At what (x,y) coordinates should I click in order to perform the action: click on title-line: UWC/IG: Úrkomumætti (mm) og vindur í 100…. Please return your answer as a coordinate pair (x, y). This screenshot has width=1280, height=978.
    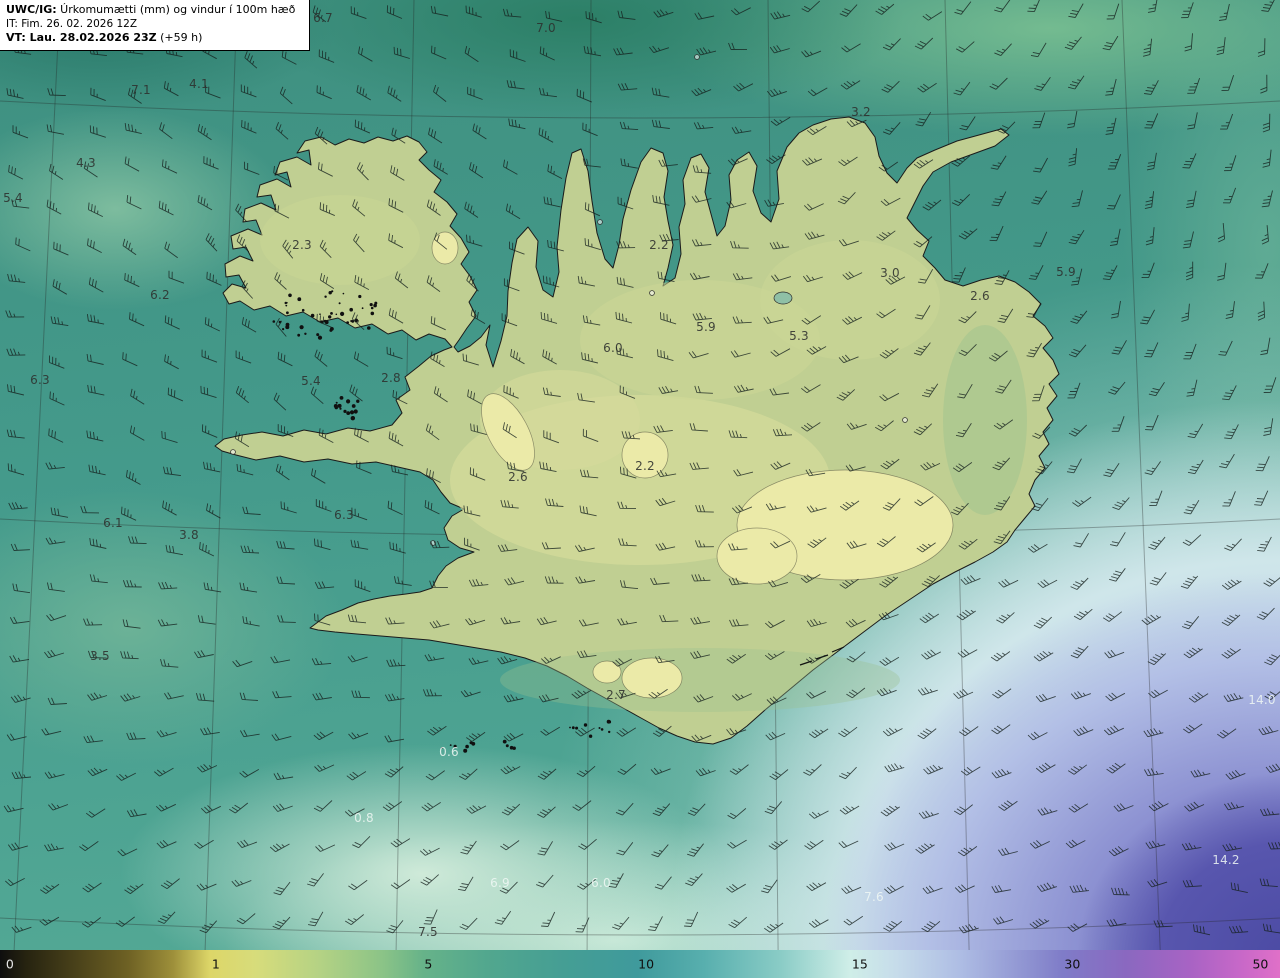
    Looking at the image, I should click on (154, 10).